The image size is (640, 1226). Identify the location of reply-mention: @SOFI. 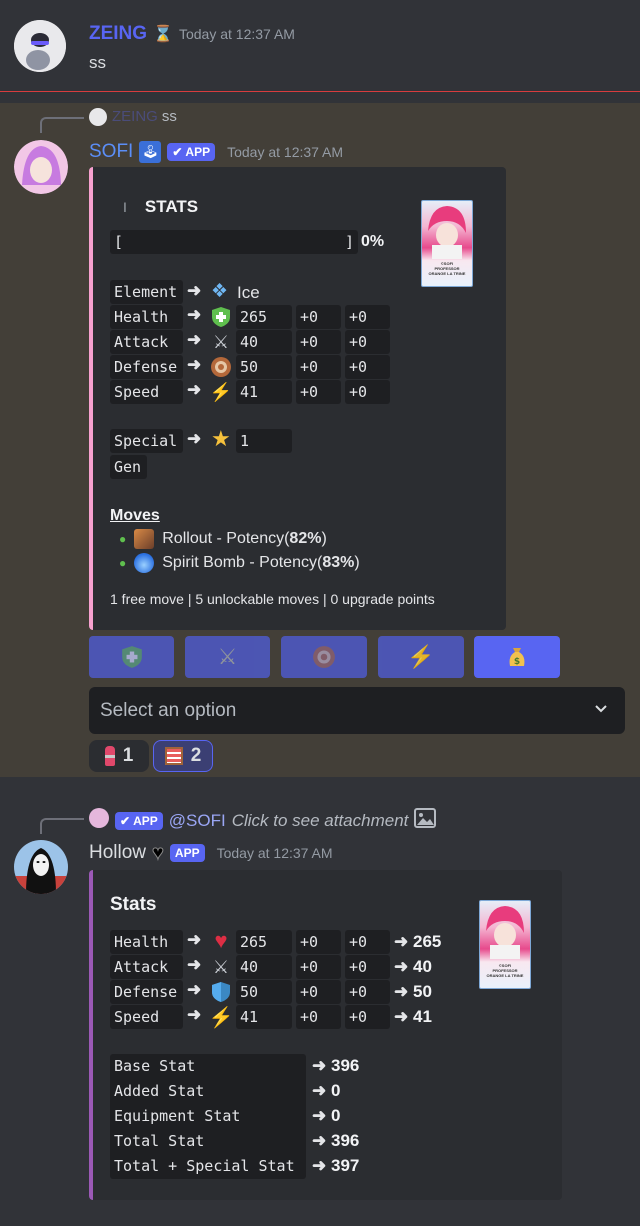
(197, 821).